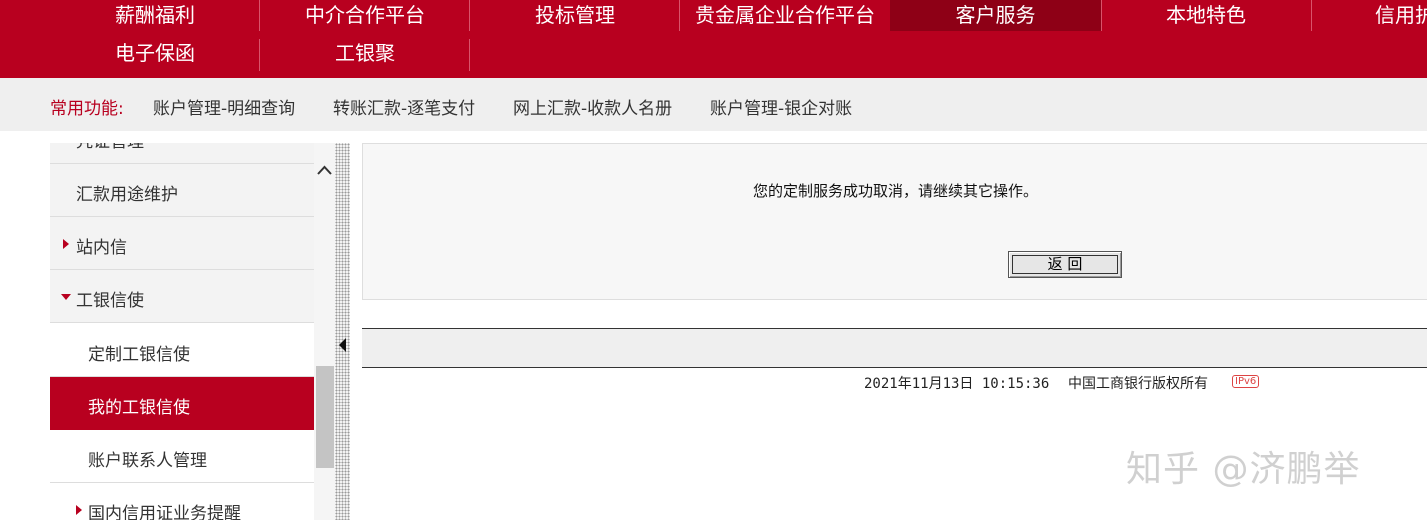  I want to click on result-message: 您的定制服务成功取消，请继续其它操作。, so click(895, 191).